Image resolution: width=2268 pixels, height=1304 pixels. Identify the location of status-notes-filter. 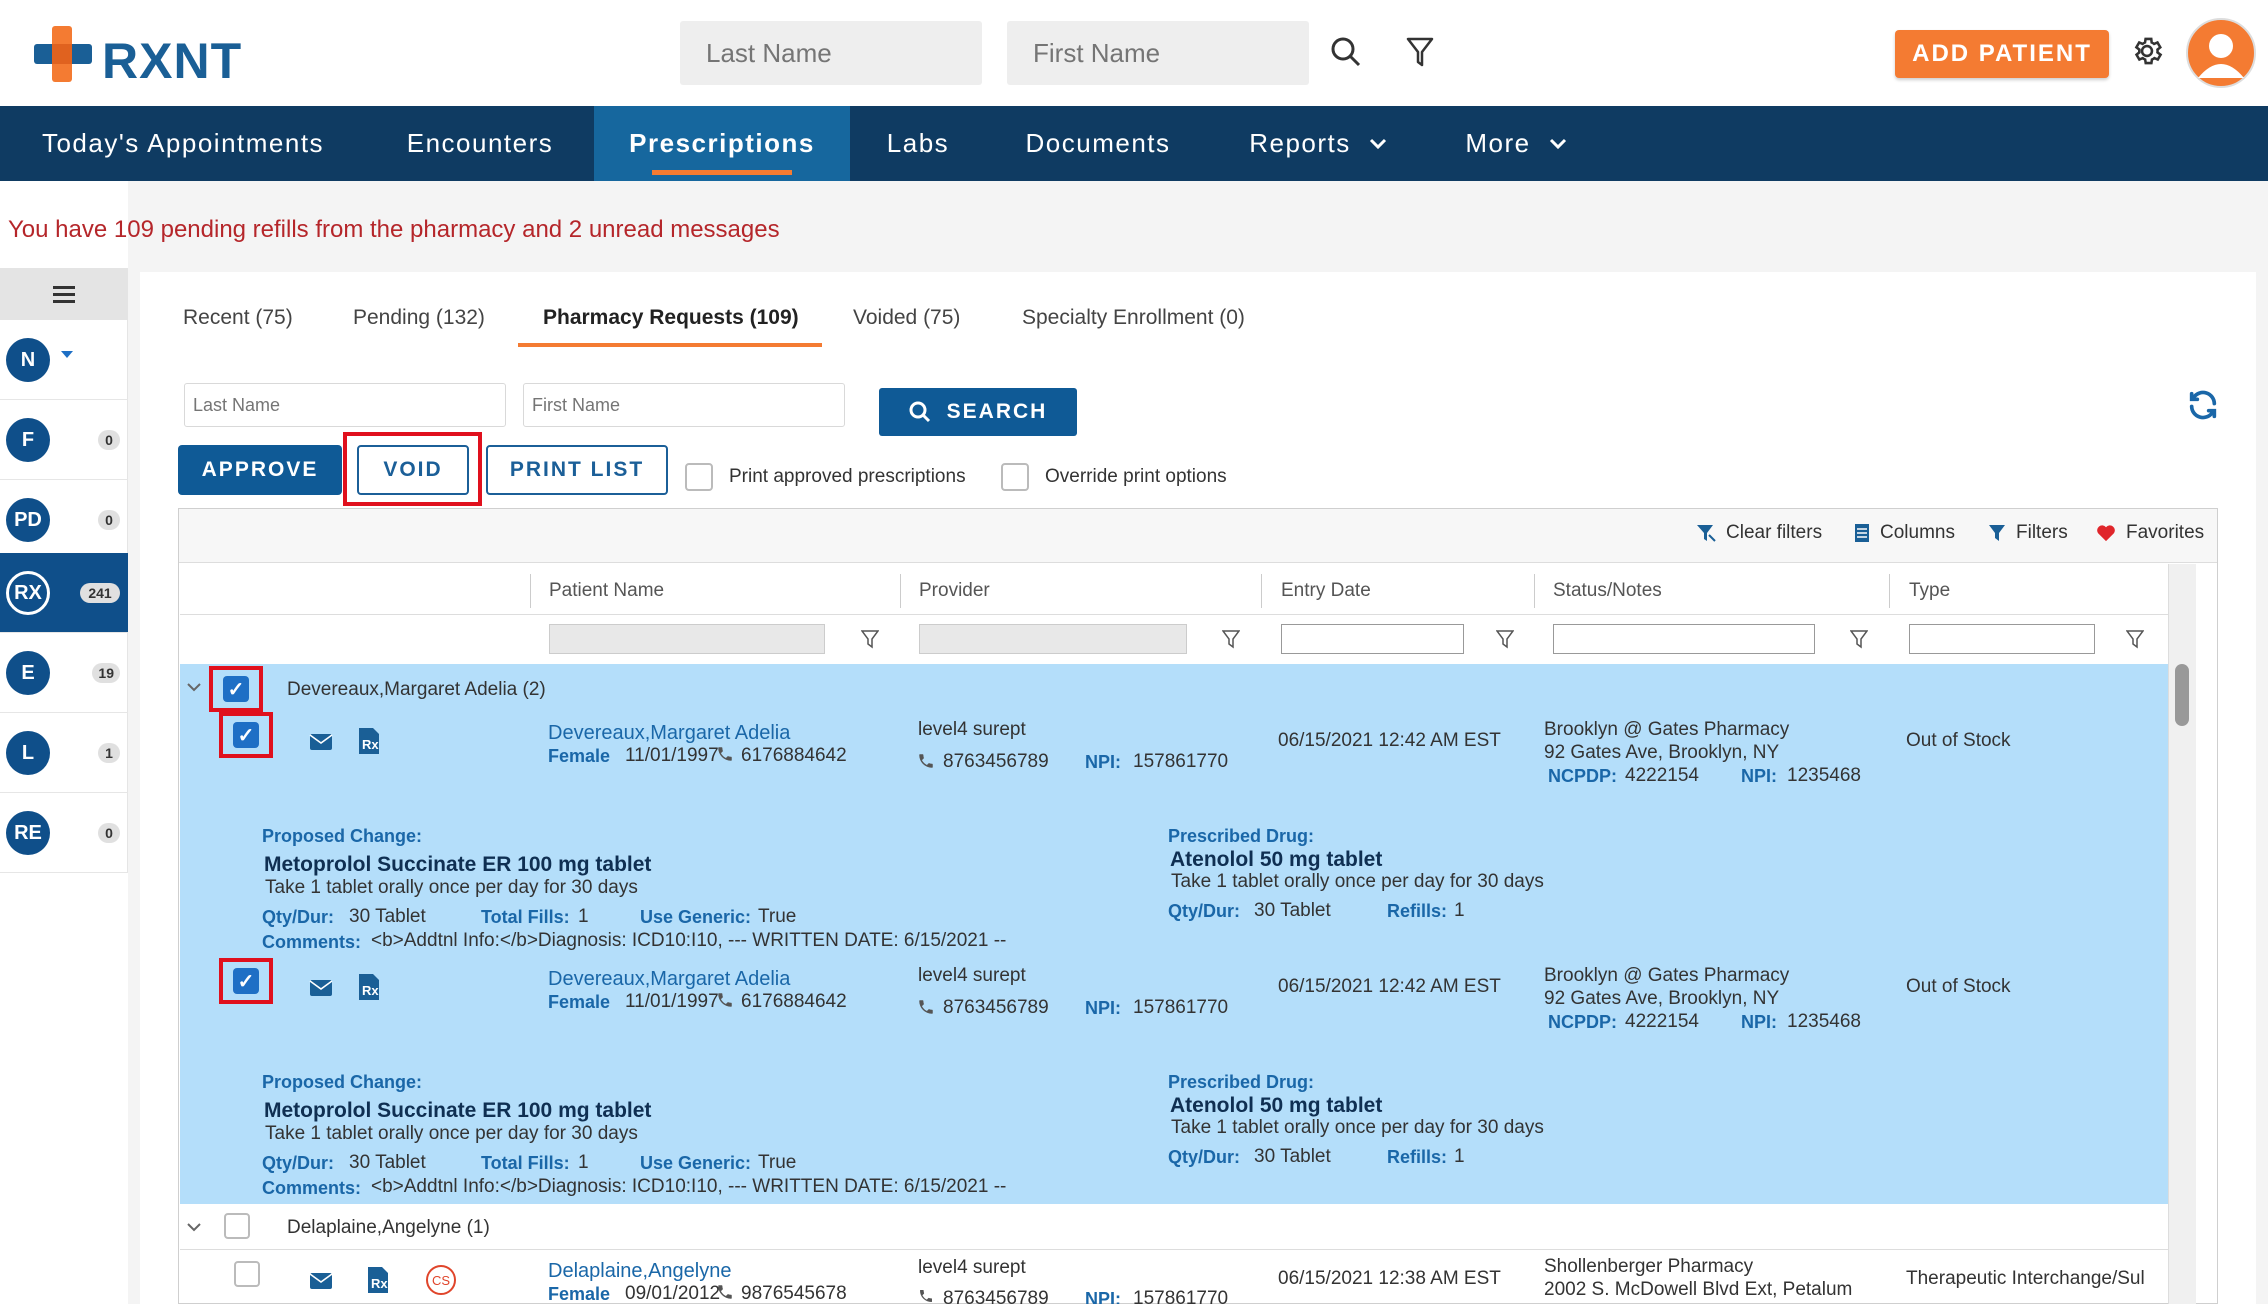
(1684, 639).